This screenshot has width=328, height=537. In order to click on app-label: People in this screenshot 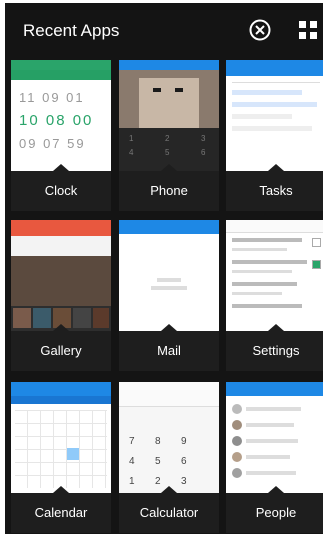, I will do `click(274, 513)`.